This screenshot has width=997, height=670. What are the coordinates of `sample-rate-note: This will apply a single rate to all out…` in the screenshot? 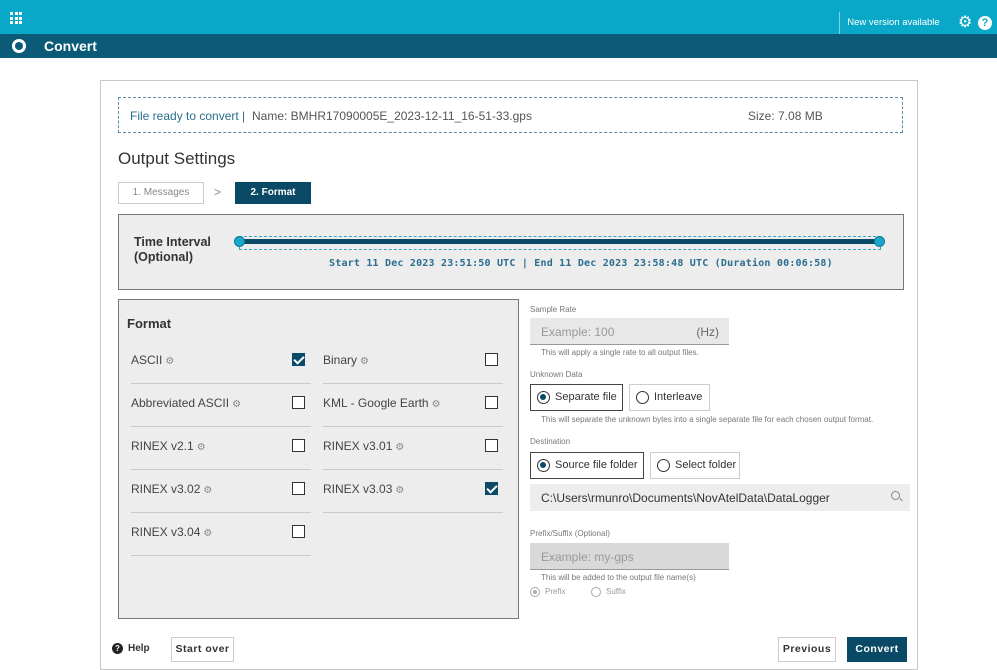 It's located at (620, 352).